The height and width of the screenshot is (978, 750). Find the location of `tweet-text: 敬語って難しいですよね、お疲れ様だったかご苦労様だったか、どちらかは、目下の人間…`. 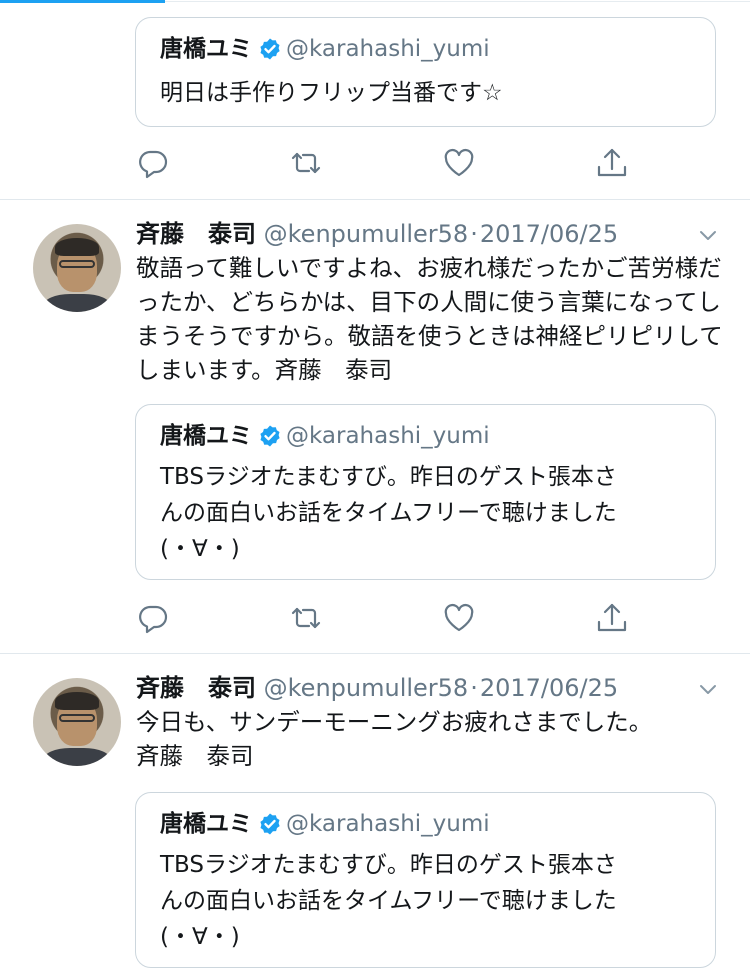

tweet-text: 敬語って難しいですよね、お疲れ様だったかご苦労様だったか、どちらかは、目下の人間… is located at coordinates (429, 319).